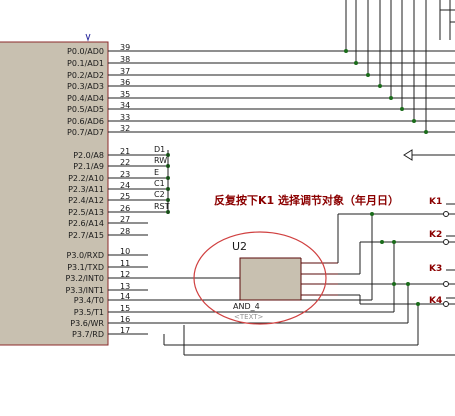 This screenshot has width=455, height=416. I want to click on p0-bus-lines, so click(399, 67).